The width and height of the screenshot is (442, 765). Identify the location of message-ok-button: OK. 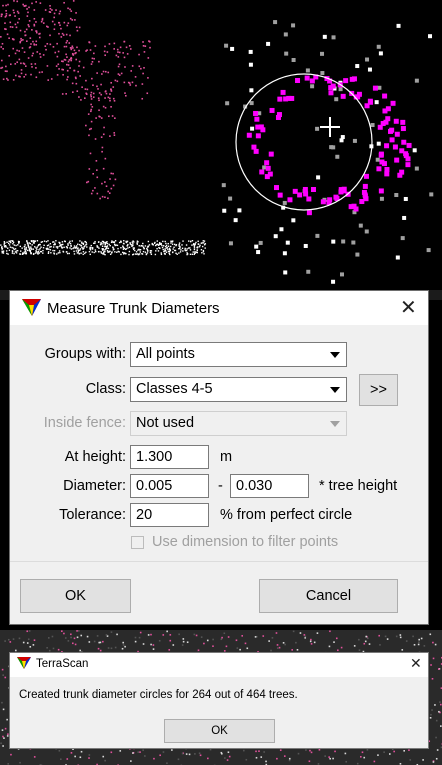
(219, 731).